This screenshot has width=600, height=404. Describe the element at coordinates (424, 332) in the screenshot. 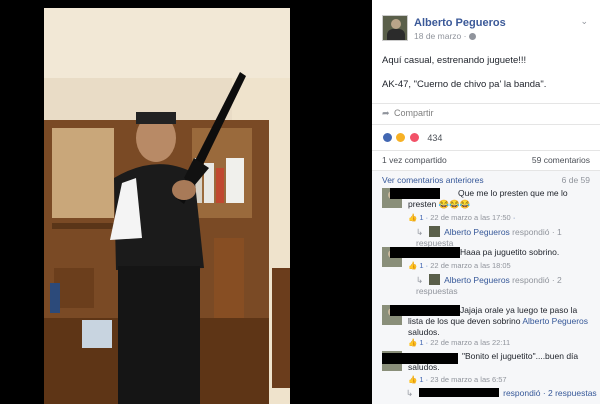

I see `comment-text-end: saludos.` at that location.